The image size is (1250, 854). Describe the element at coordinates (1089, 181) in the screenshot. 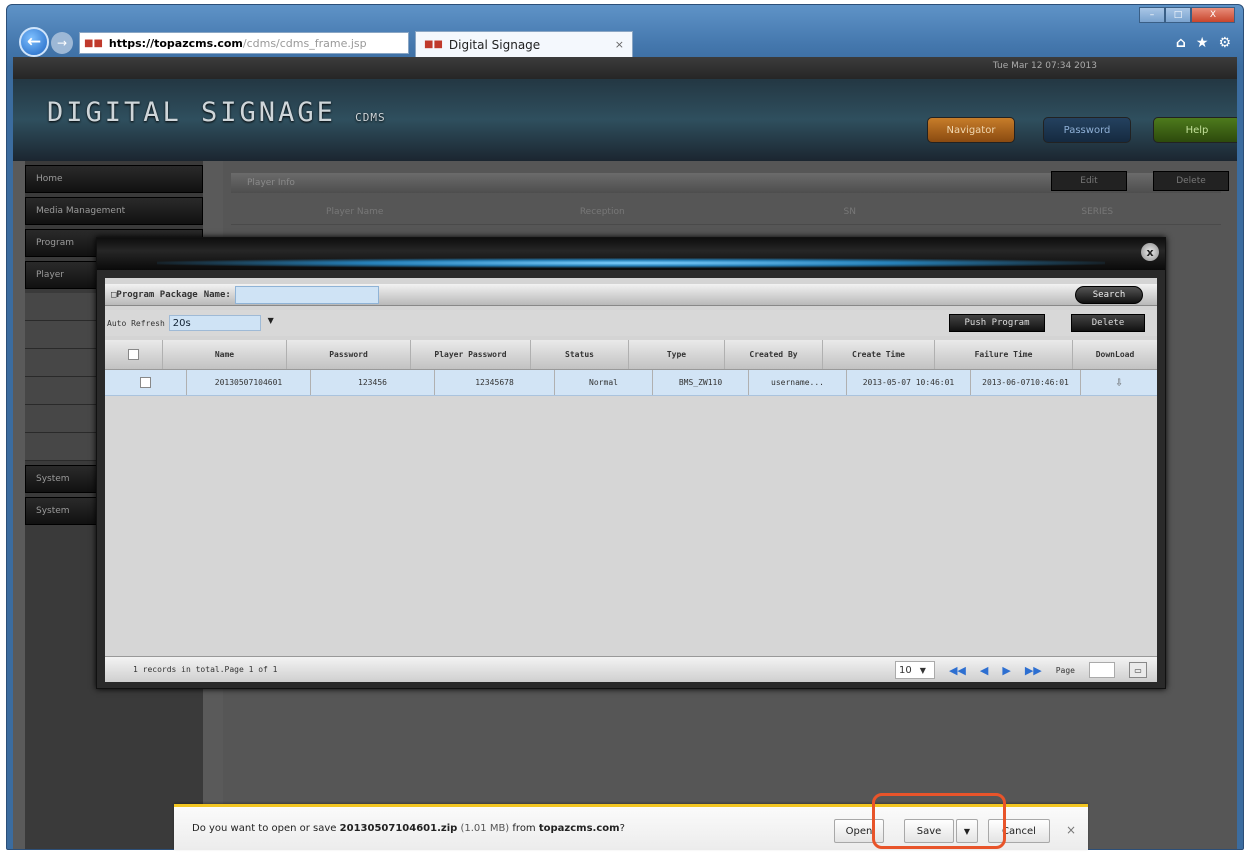

I see `bg-edit-button: Edit` at that location.